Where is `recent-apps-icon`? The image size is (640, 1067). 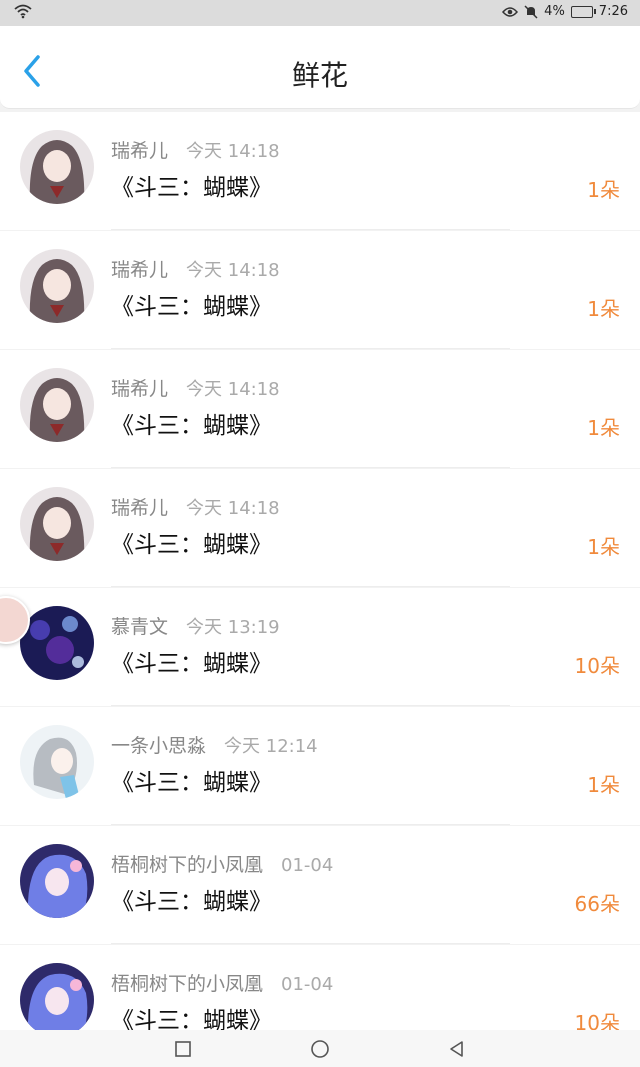
recent-apps-icon is located at coordinates (183, 1049).